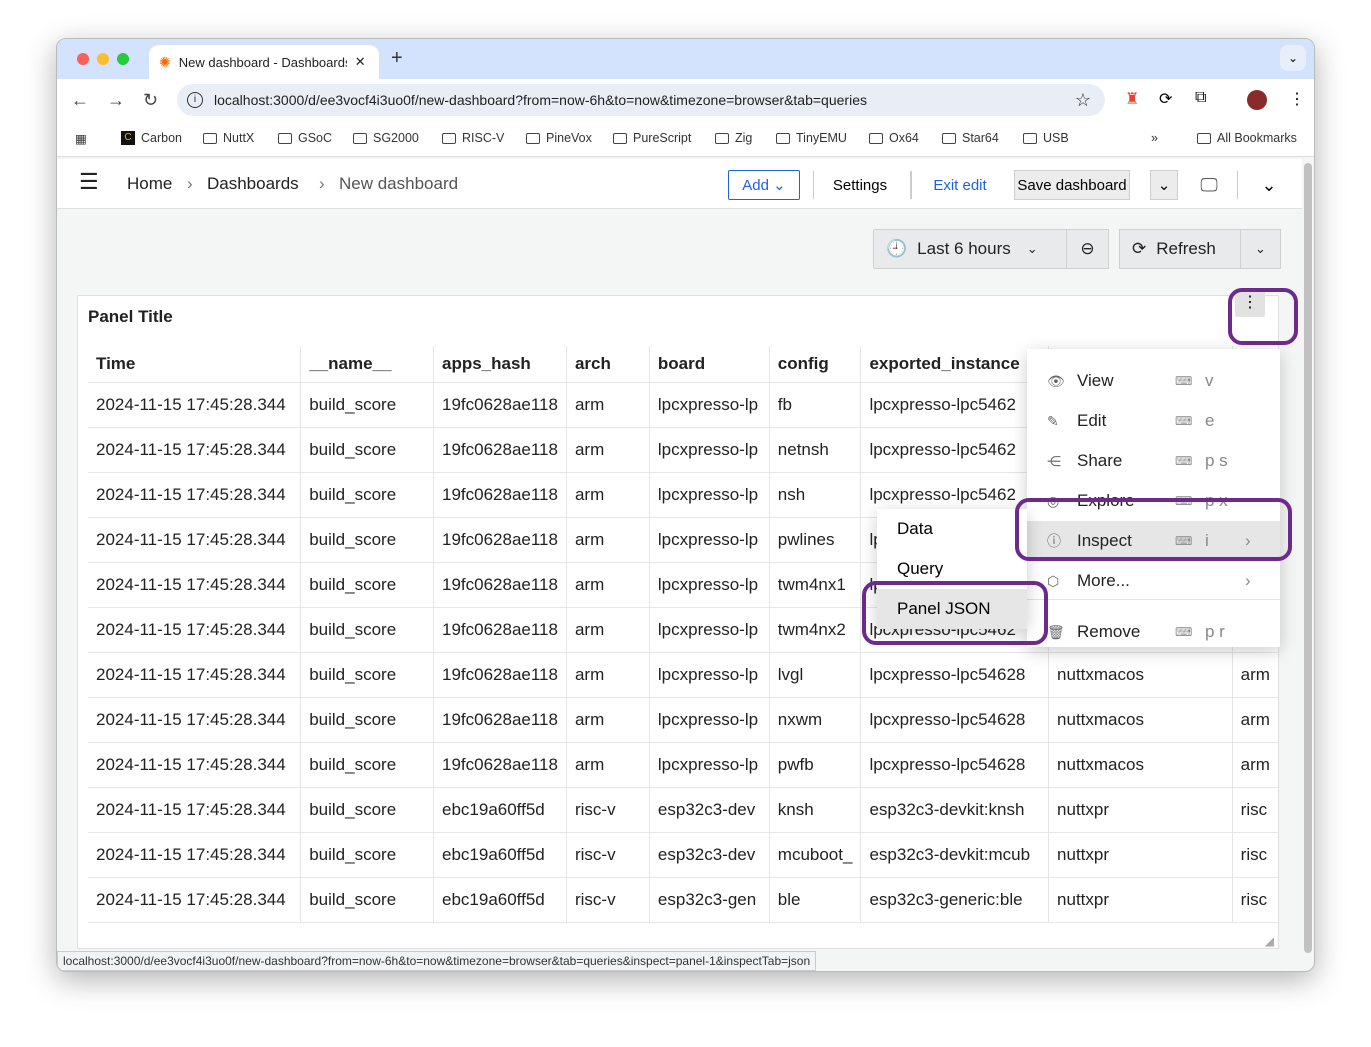 The image size is (1371, 1047). Describe the element at coordinates (473, 138) in the screenshot. I see `bookmark-risc-v: RISC-V` at that location.